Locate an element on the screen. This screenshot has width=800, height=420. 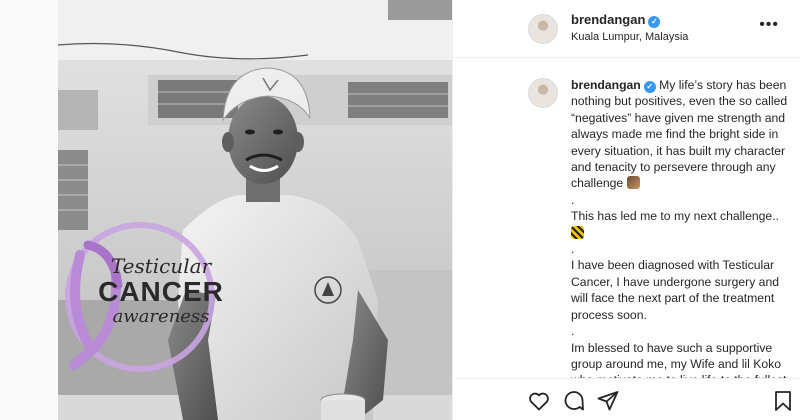
caption-line-1: . is located at coordinates (573, 199).